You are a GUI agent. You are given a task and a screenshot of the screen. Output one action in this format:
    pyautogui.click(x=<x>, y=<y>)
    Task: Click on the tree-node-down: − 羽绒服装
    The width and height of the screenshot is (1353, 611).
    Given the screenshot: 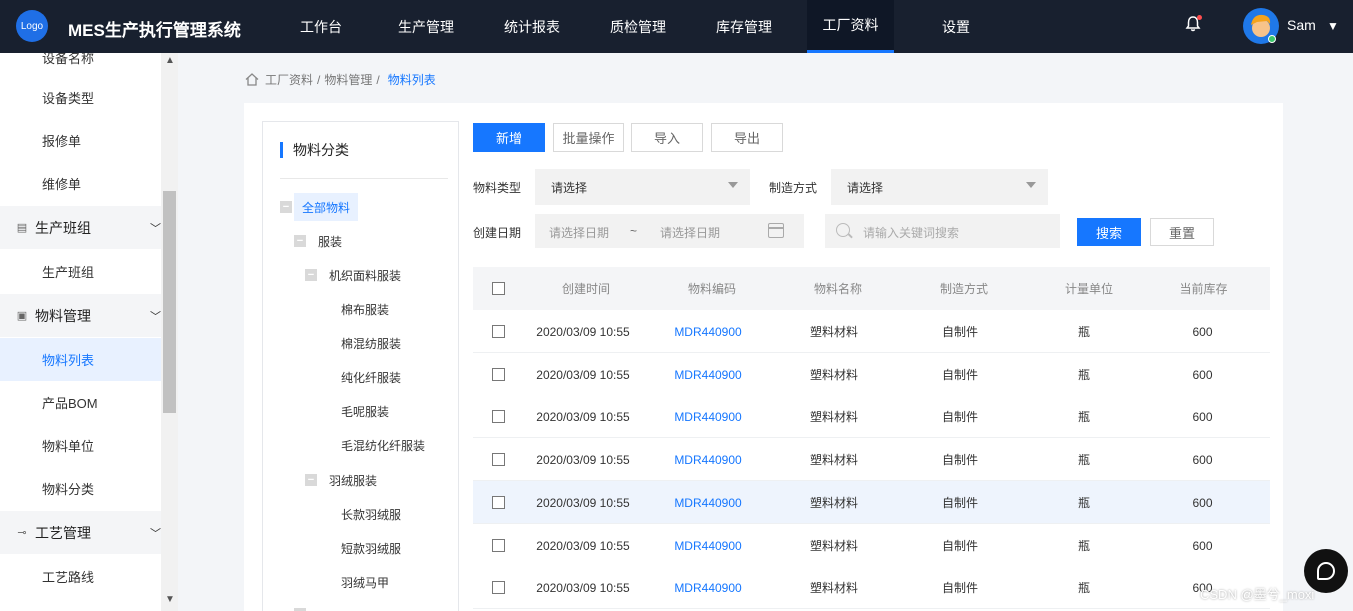 What is the action you would take?
    pyautogui.click(x=341, y=480)
    